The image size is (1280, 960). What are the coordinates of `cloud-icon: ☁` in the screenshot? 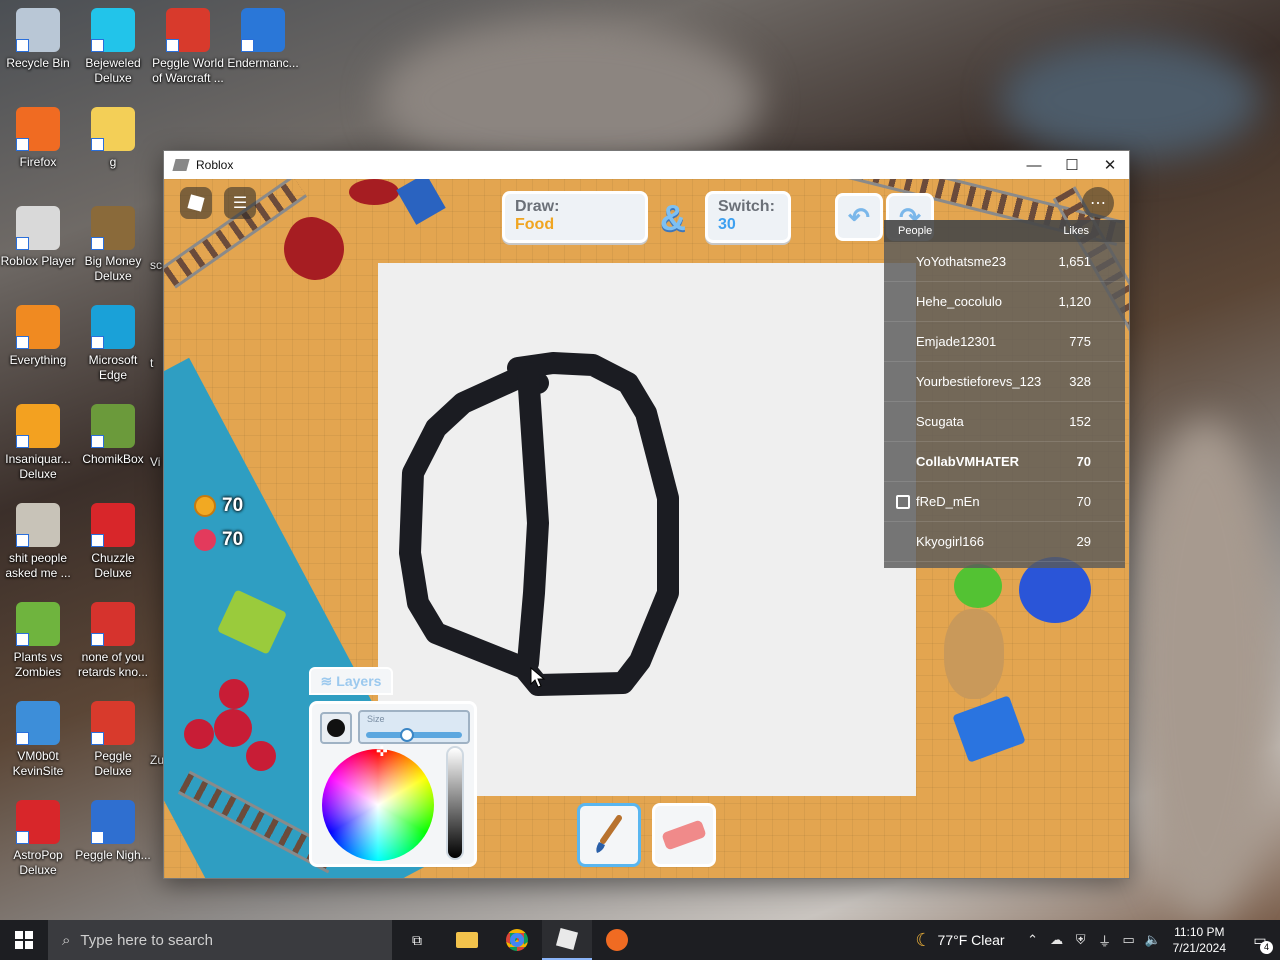 It's located at (1057, 940).